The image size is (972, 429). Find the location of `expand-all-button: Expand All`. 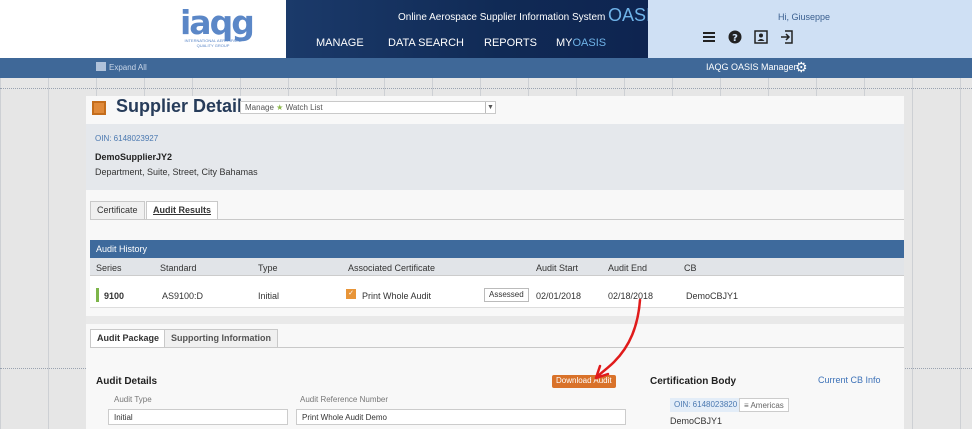

expand-all-button: Expand All is located at coordinates (121, 67).